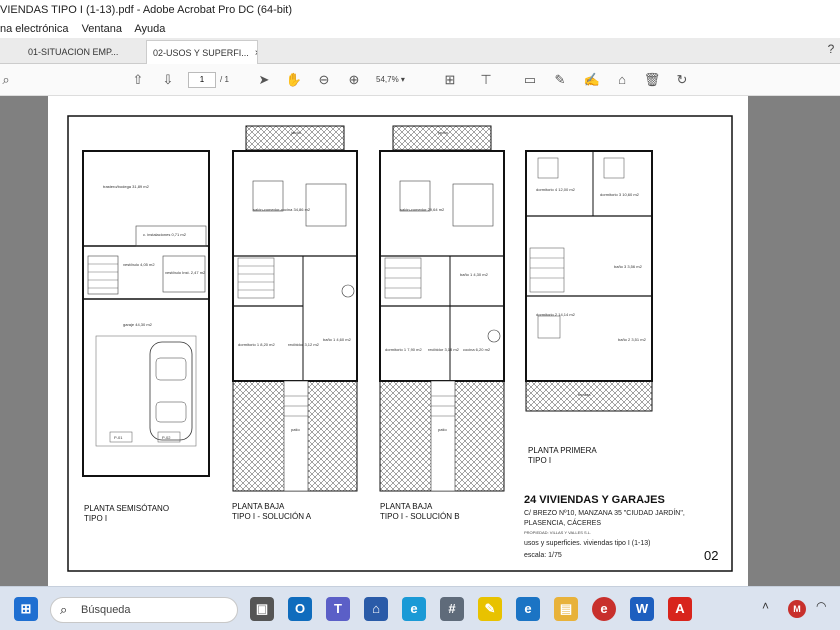  What do you see at coordinates (118, 437) in the screenshot?
I see `room-label: P-01` at bounding box center [118, 437].